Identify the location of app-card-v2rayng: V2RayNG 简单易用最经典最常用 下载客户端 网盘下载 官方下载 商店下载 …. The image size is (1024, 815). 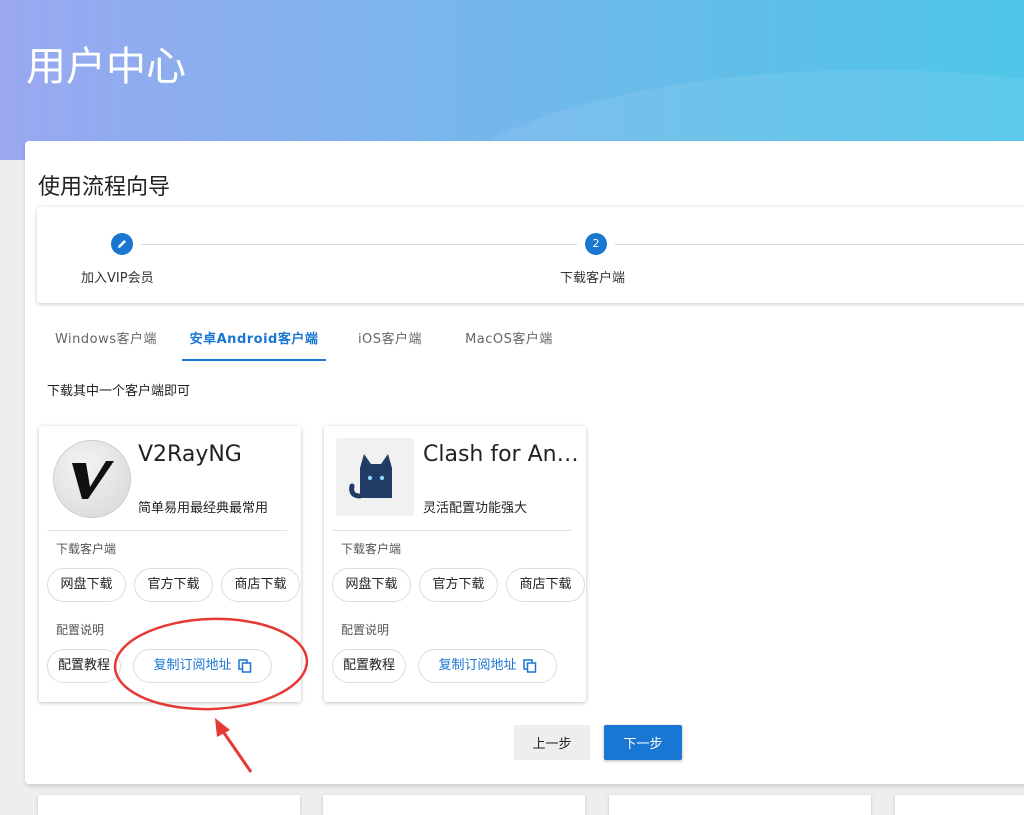
(170, 564).